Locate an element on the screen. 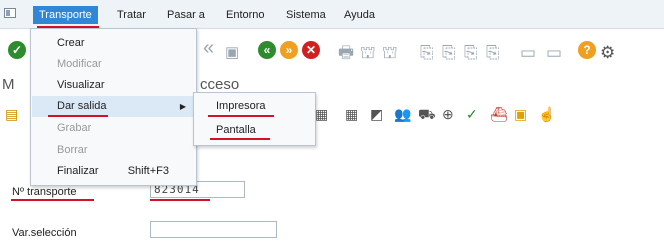 The image size is (664, 242). annotation-underline-dar-salida is located at coordinates (78, 116).